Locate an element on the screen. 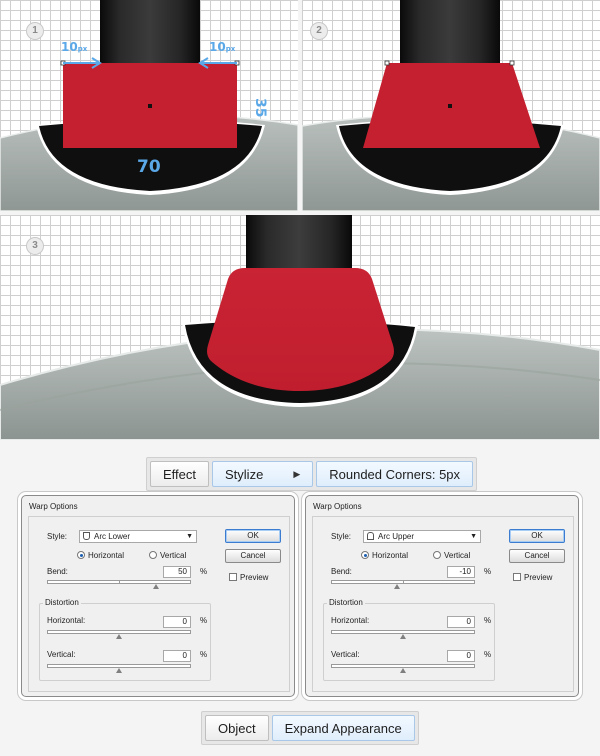 The width and height of the screenshot is (600, 756). style-value: Arc Upper is located at coordinates (396, 536).